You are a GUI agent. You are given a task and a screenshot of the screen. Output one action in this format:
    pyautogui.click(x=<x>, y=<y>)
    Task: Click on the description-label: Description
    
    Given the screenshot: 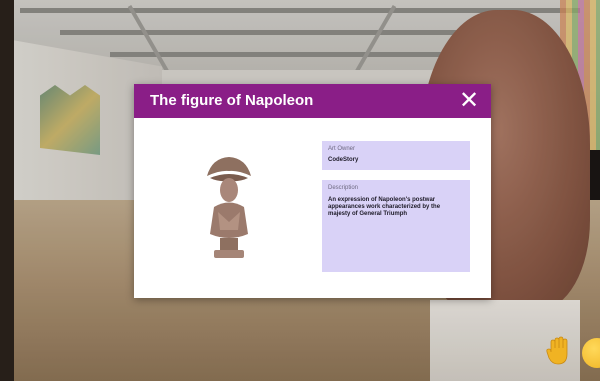 What is the action you would take?
    pyautogui.click(x=343, y=188)
    